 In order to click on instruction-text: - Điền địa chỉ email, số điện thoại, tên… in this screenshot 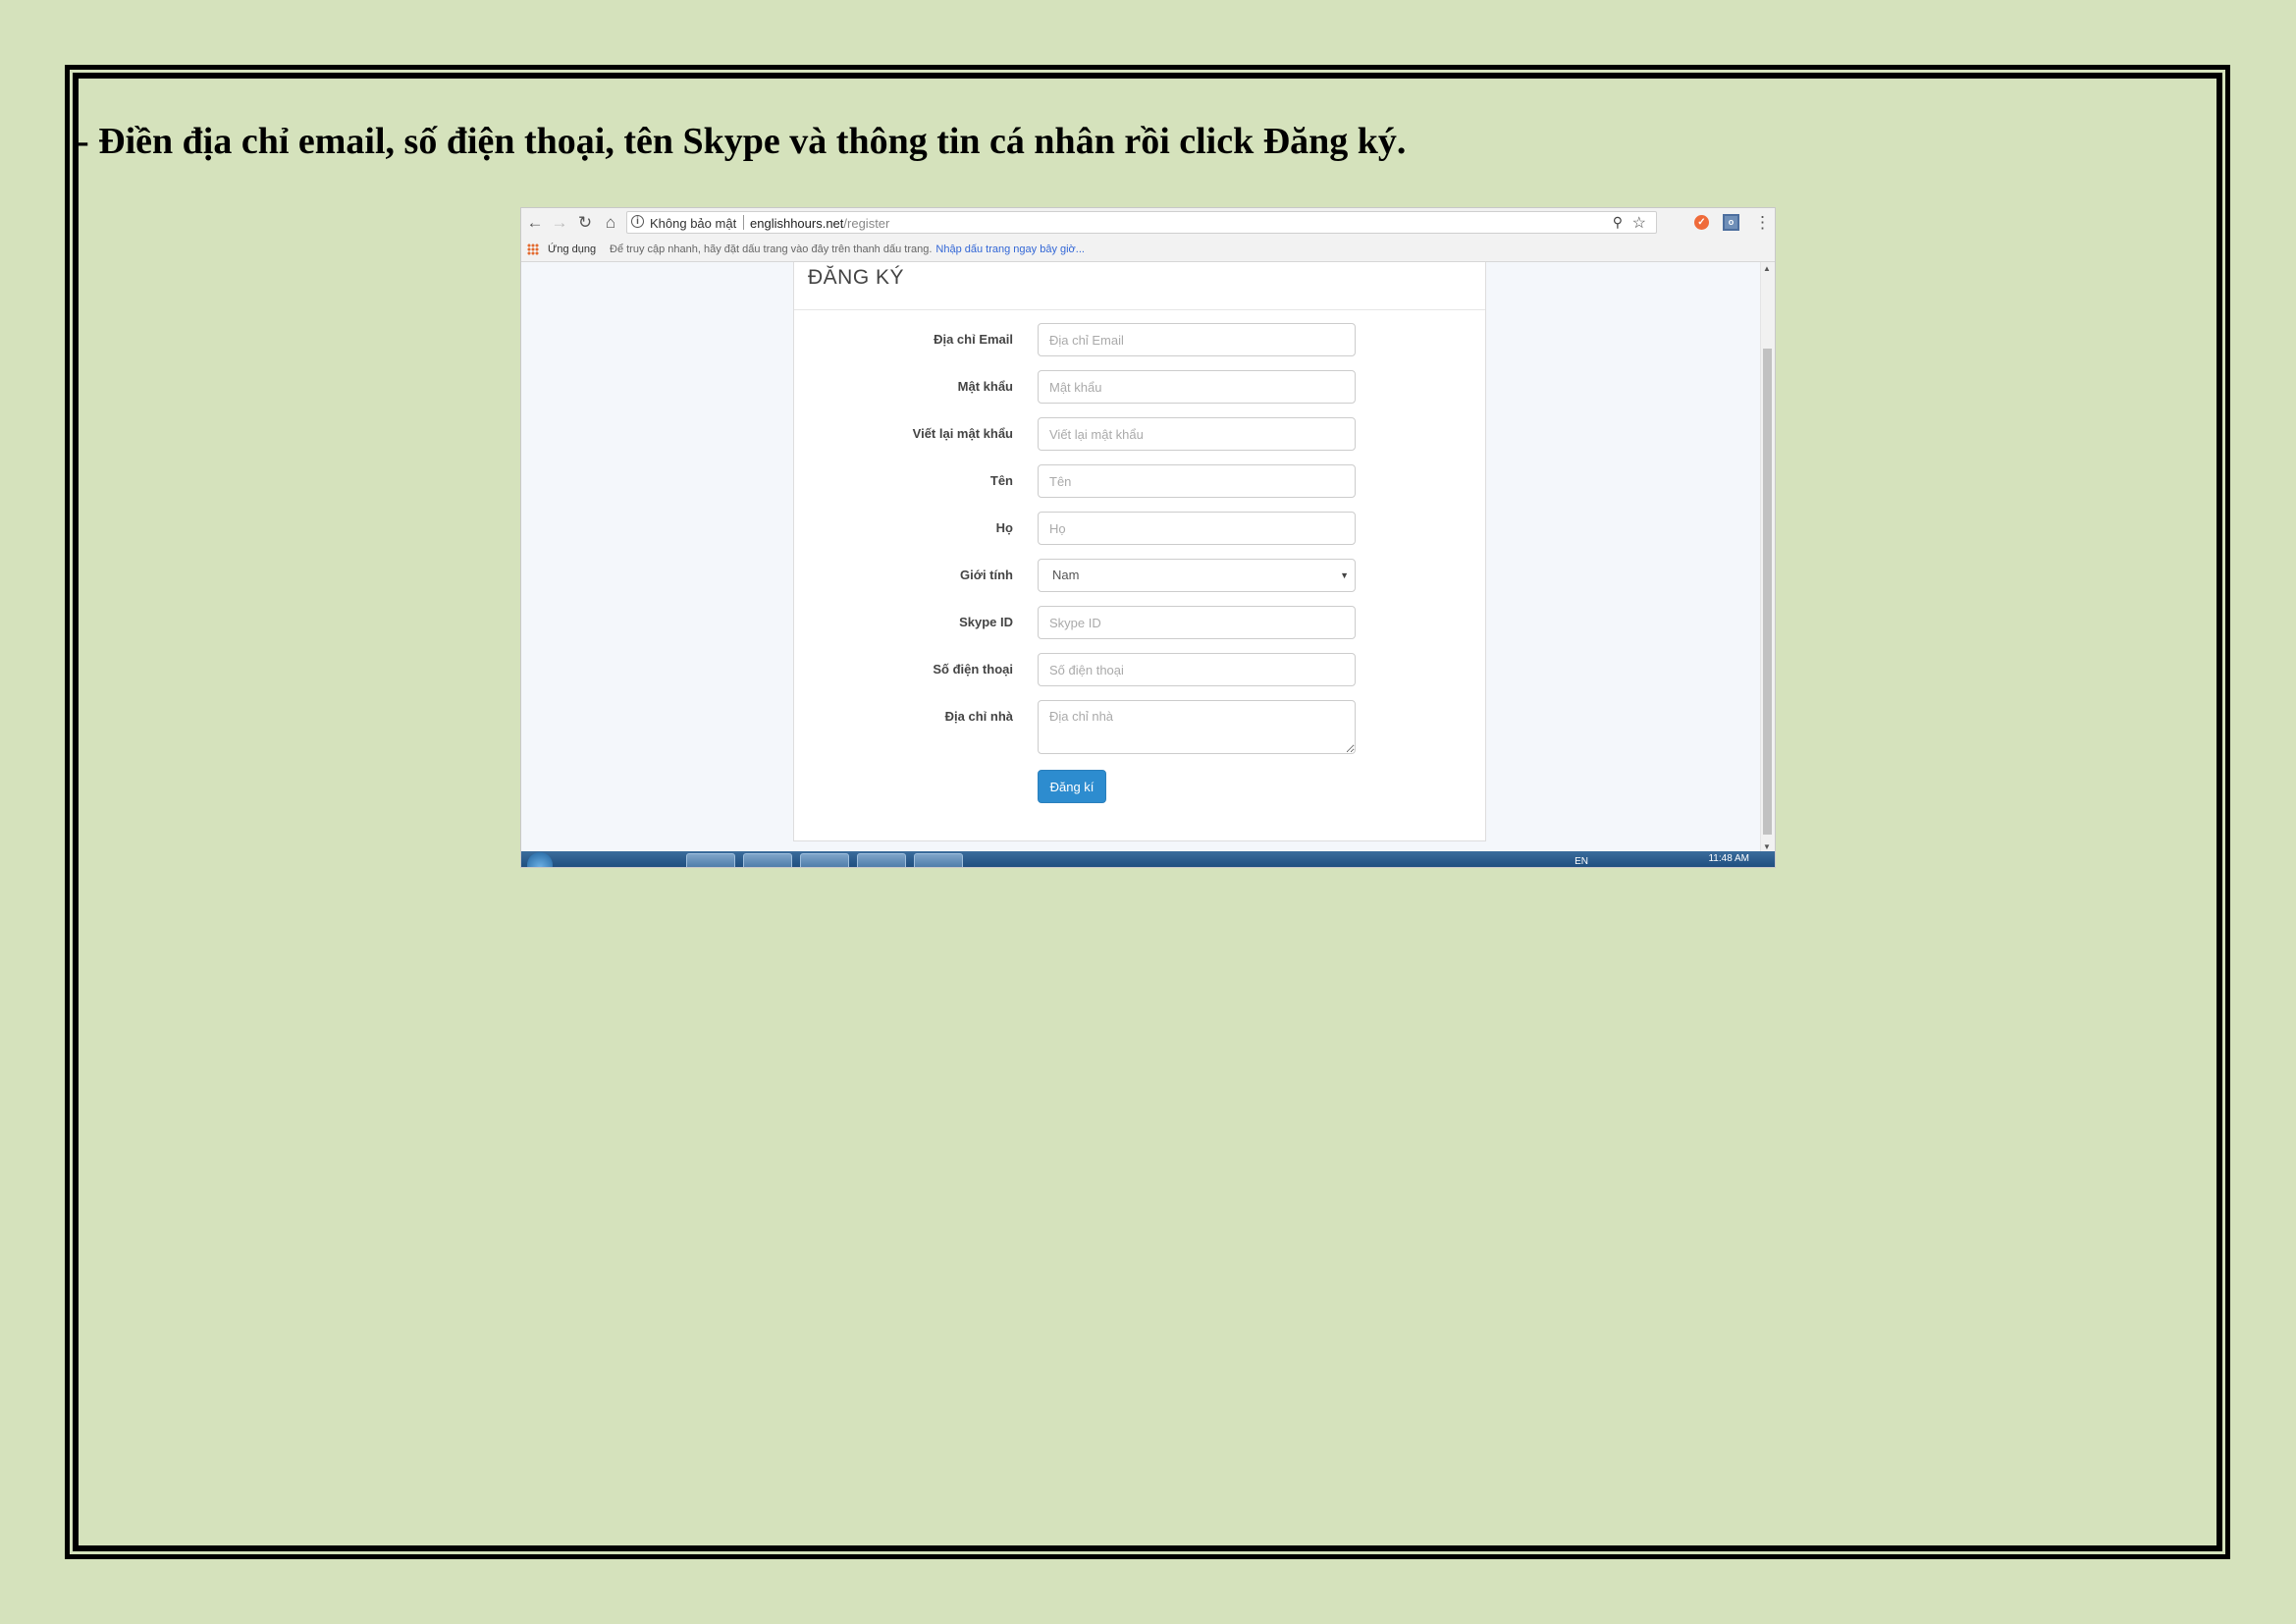, I will do `click(742, 141)`.